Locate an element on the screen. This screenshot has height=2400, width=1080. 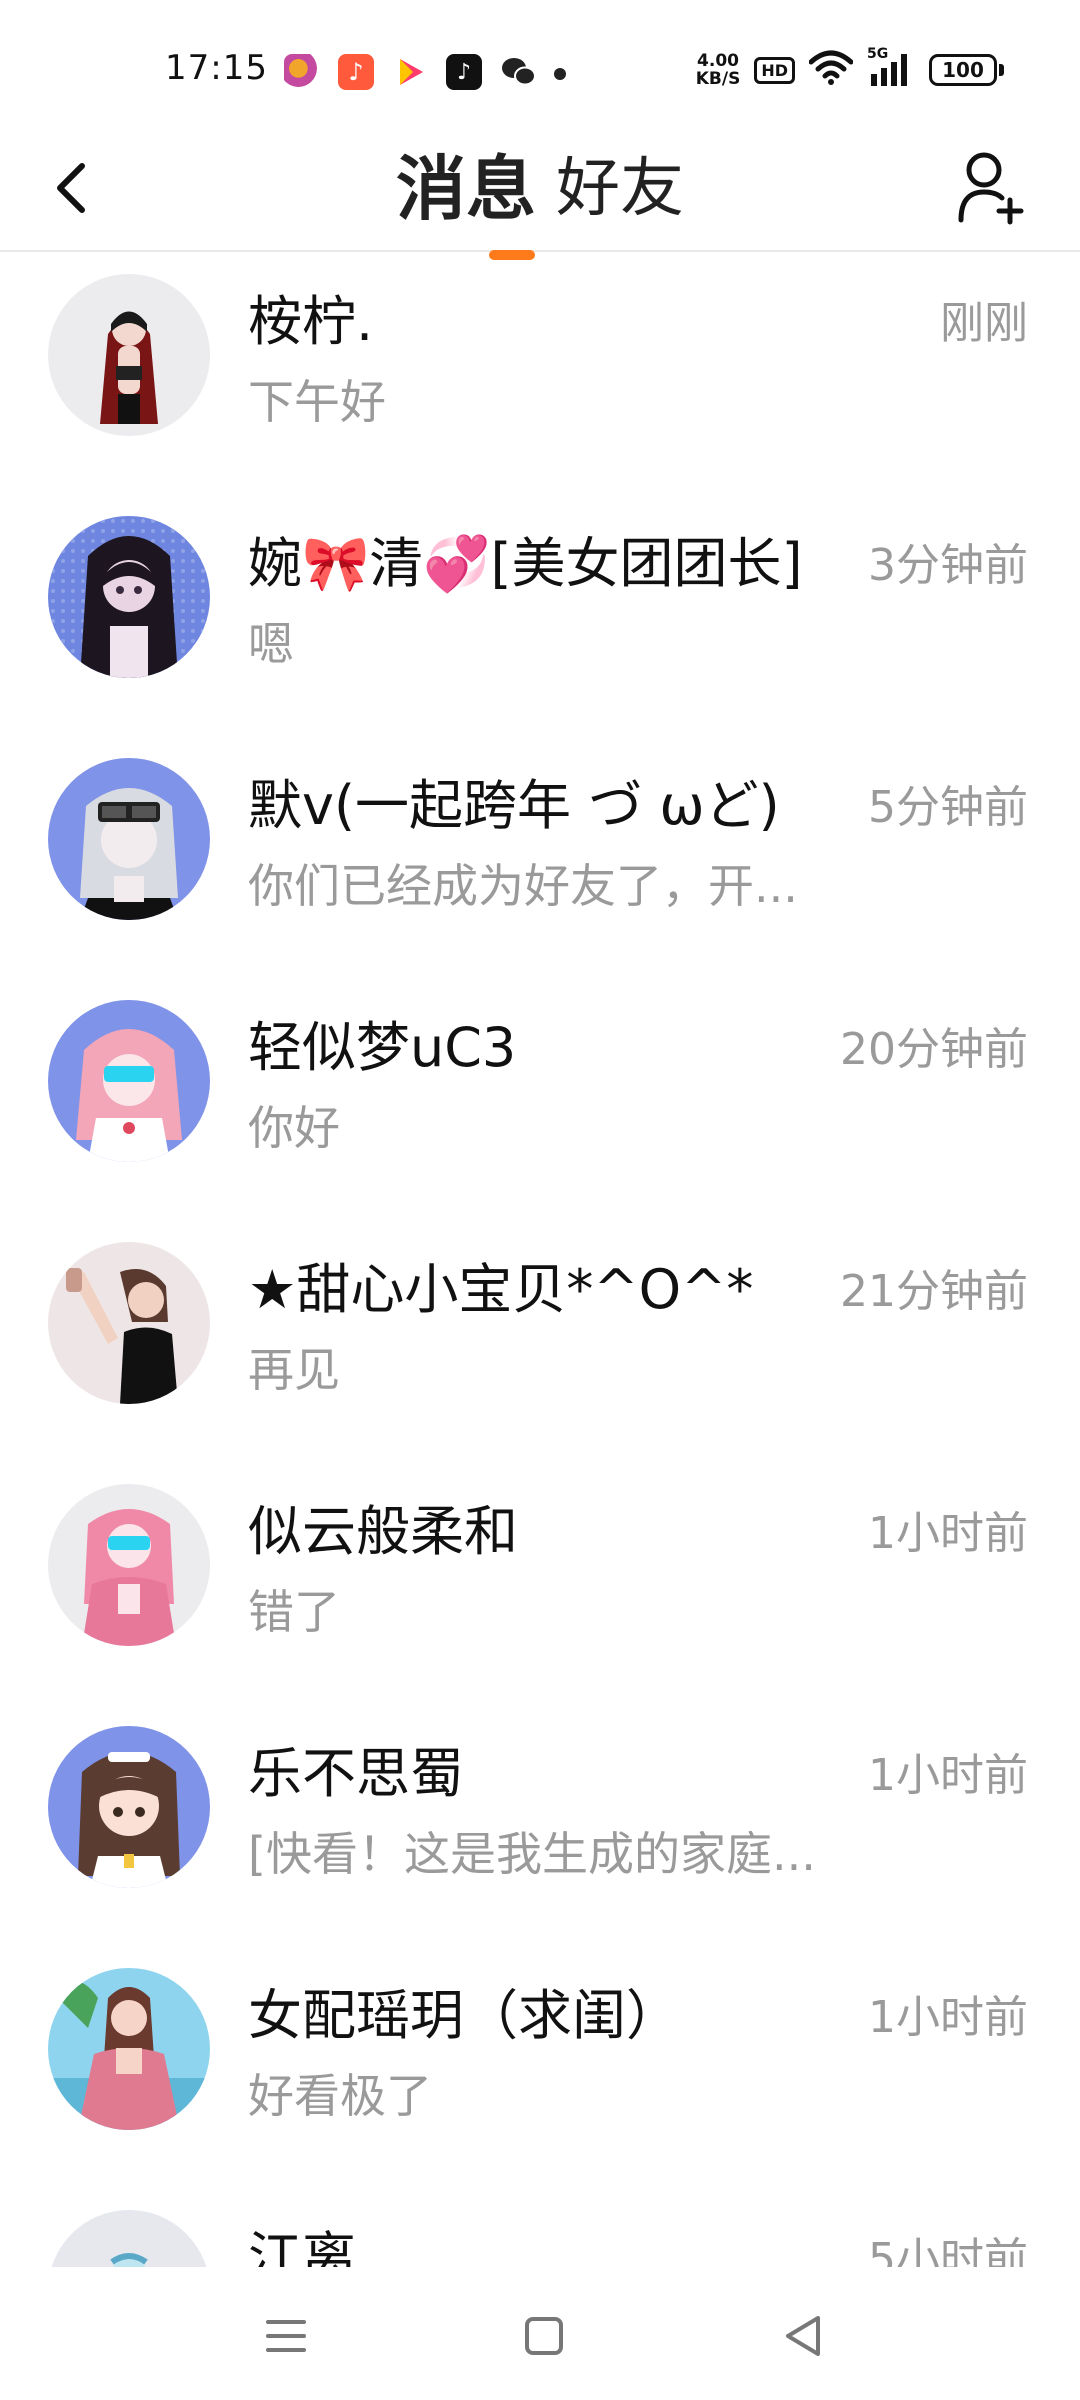
network-speed-value: 4.00 is located at coordinates (718, 61).